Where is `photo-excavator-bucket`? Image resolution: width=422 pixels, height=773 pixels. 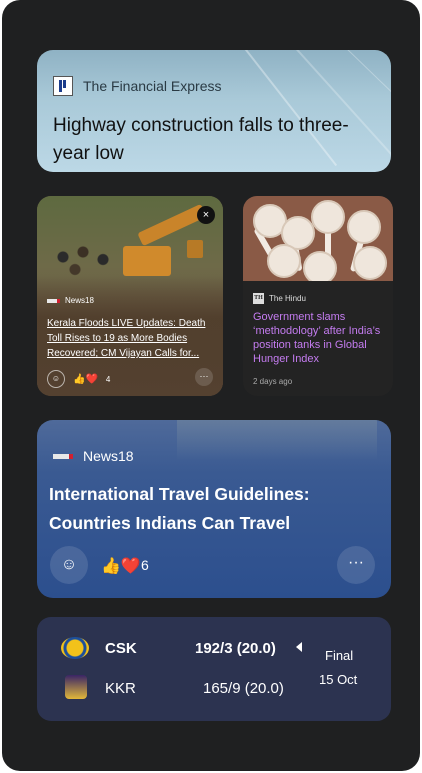
photo-excavator-bucket is located at coordinates (195, 249).